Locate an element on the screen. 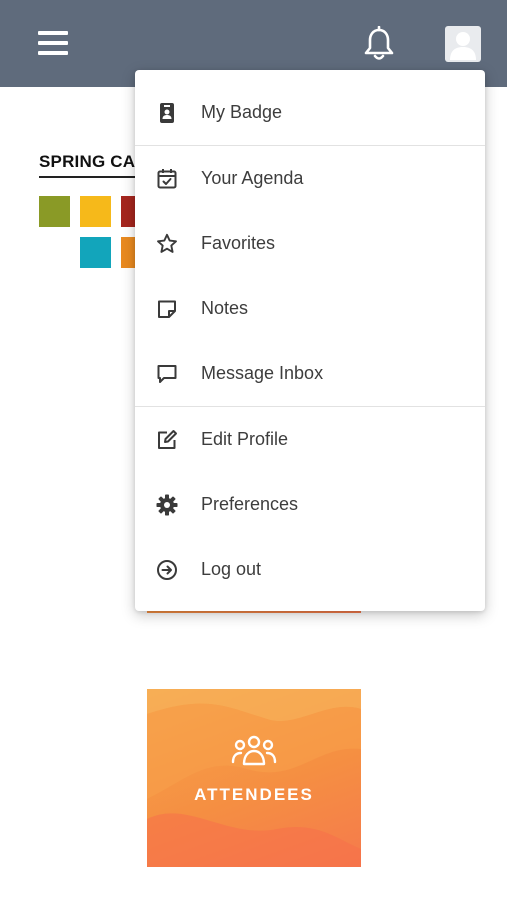 This screenshot has width=507, height=900. logout-icon is located at coordinates (167, 570).